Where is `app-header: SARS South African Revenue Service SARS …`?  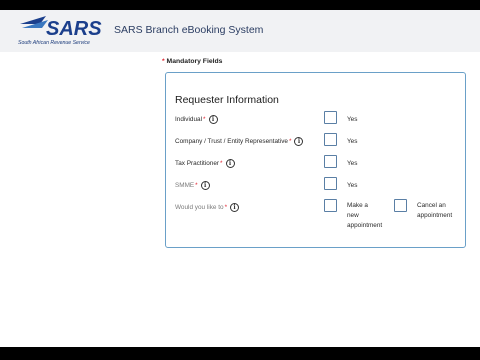 app-header: SARS South African Revenue Service SARS … is located at coordinates (240, 31).